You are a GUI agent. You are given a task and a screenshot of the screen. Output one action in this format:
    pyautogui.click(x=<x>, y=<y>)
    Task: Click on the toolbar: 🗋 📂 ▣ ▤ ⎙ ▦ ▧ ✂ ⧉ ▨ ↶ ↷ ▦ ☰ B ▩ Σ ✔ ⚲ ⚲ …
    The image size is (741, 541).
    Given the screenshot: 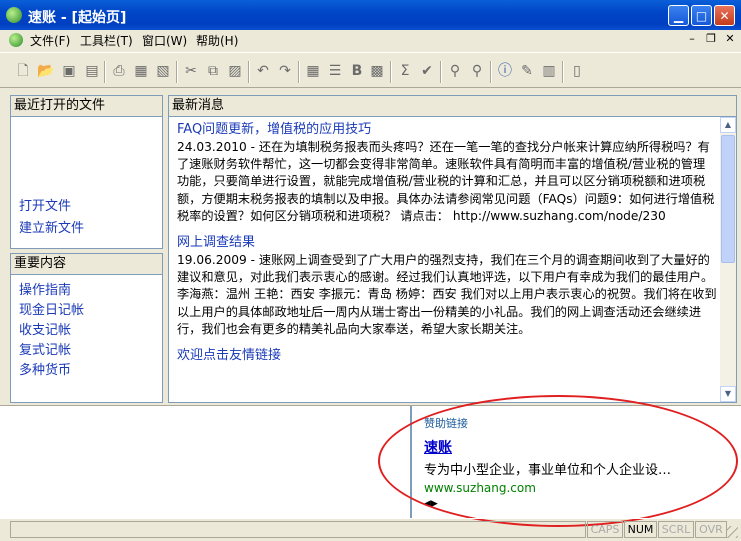 What is the action you would take?
    pyautogui.click(x=370, y=70)
    